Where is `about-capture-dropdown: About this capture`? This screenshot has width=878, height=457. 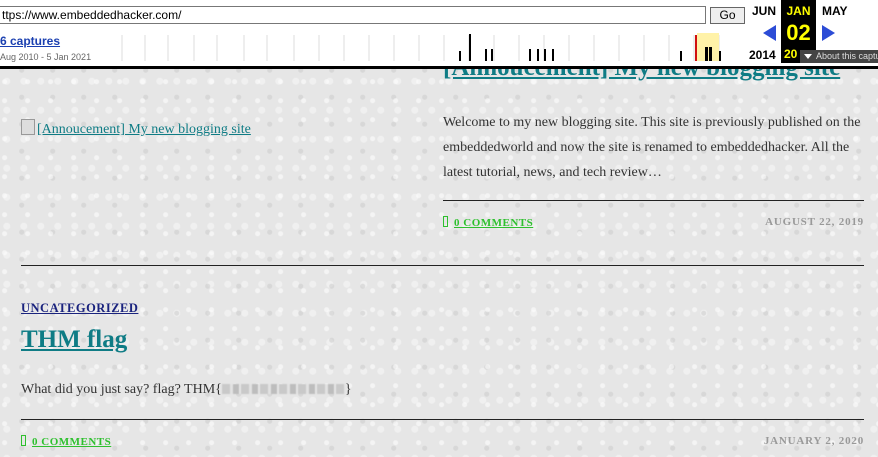 about-capture-dropdown: About this capture is located at coordinates (839, 56).